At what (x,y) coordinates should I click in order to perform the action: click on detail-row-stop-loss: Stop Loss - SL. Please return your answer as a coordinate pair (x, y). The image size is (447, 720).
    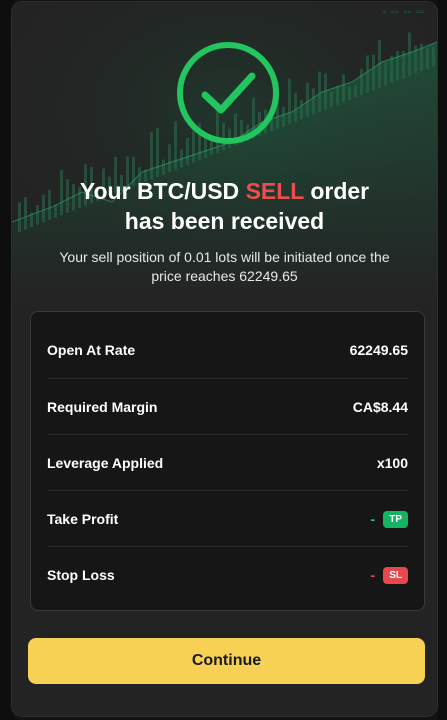
    Looking at the image, I should click on (227, 574).